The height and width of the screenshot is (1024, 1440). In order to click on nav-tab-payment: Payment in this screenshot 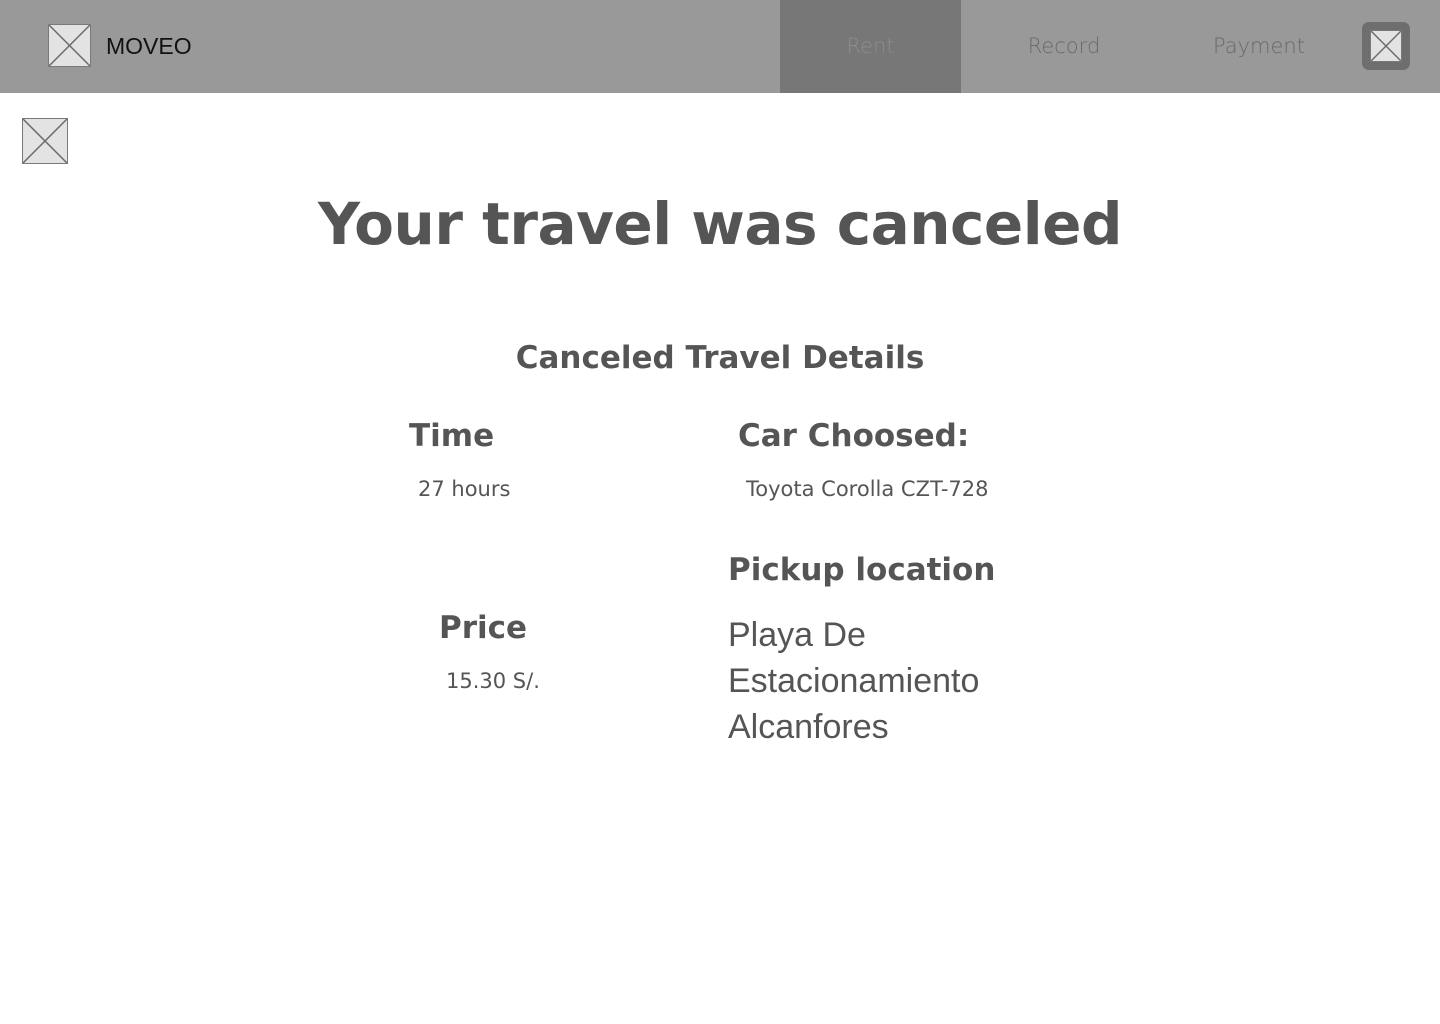, I will do `click(1259, 46)`.